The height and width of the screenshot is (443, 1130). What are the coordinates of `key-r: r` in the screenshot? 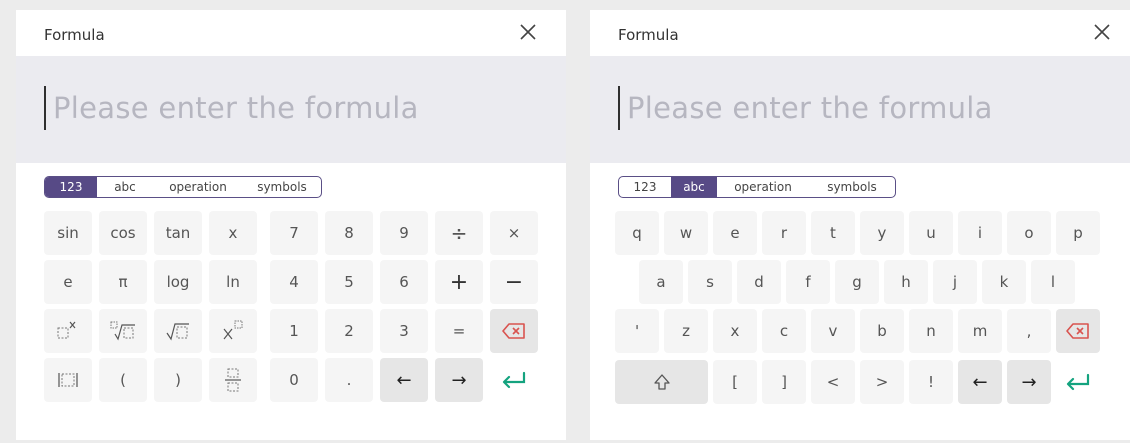 It's located at (784, 233).